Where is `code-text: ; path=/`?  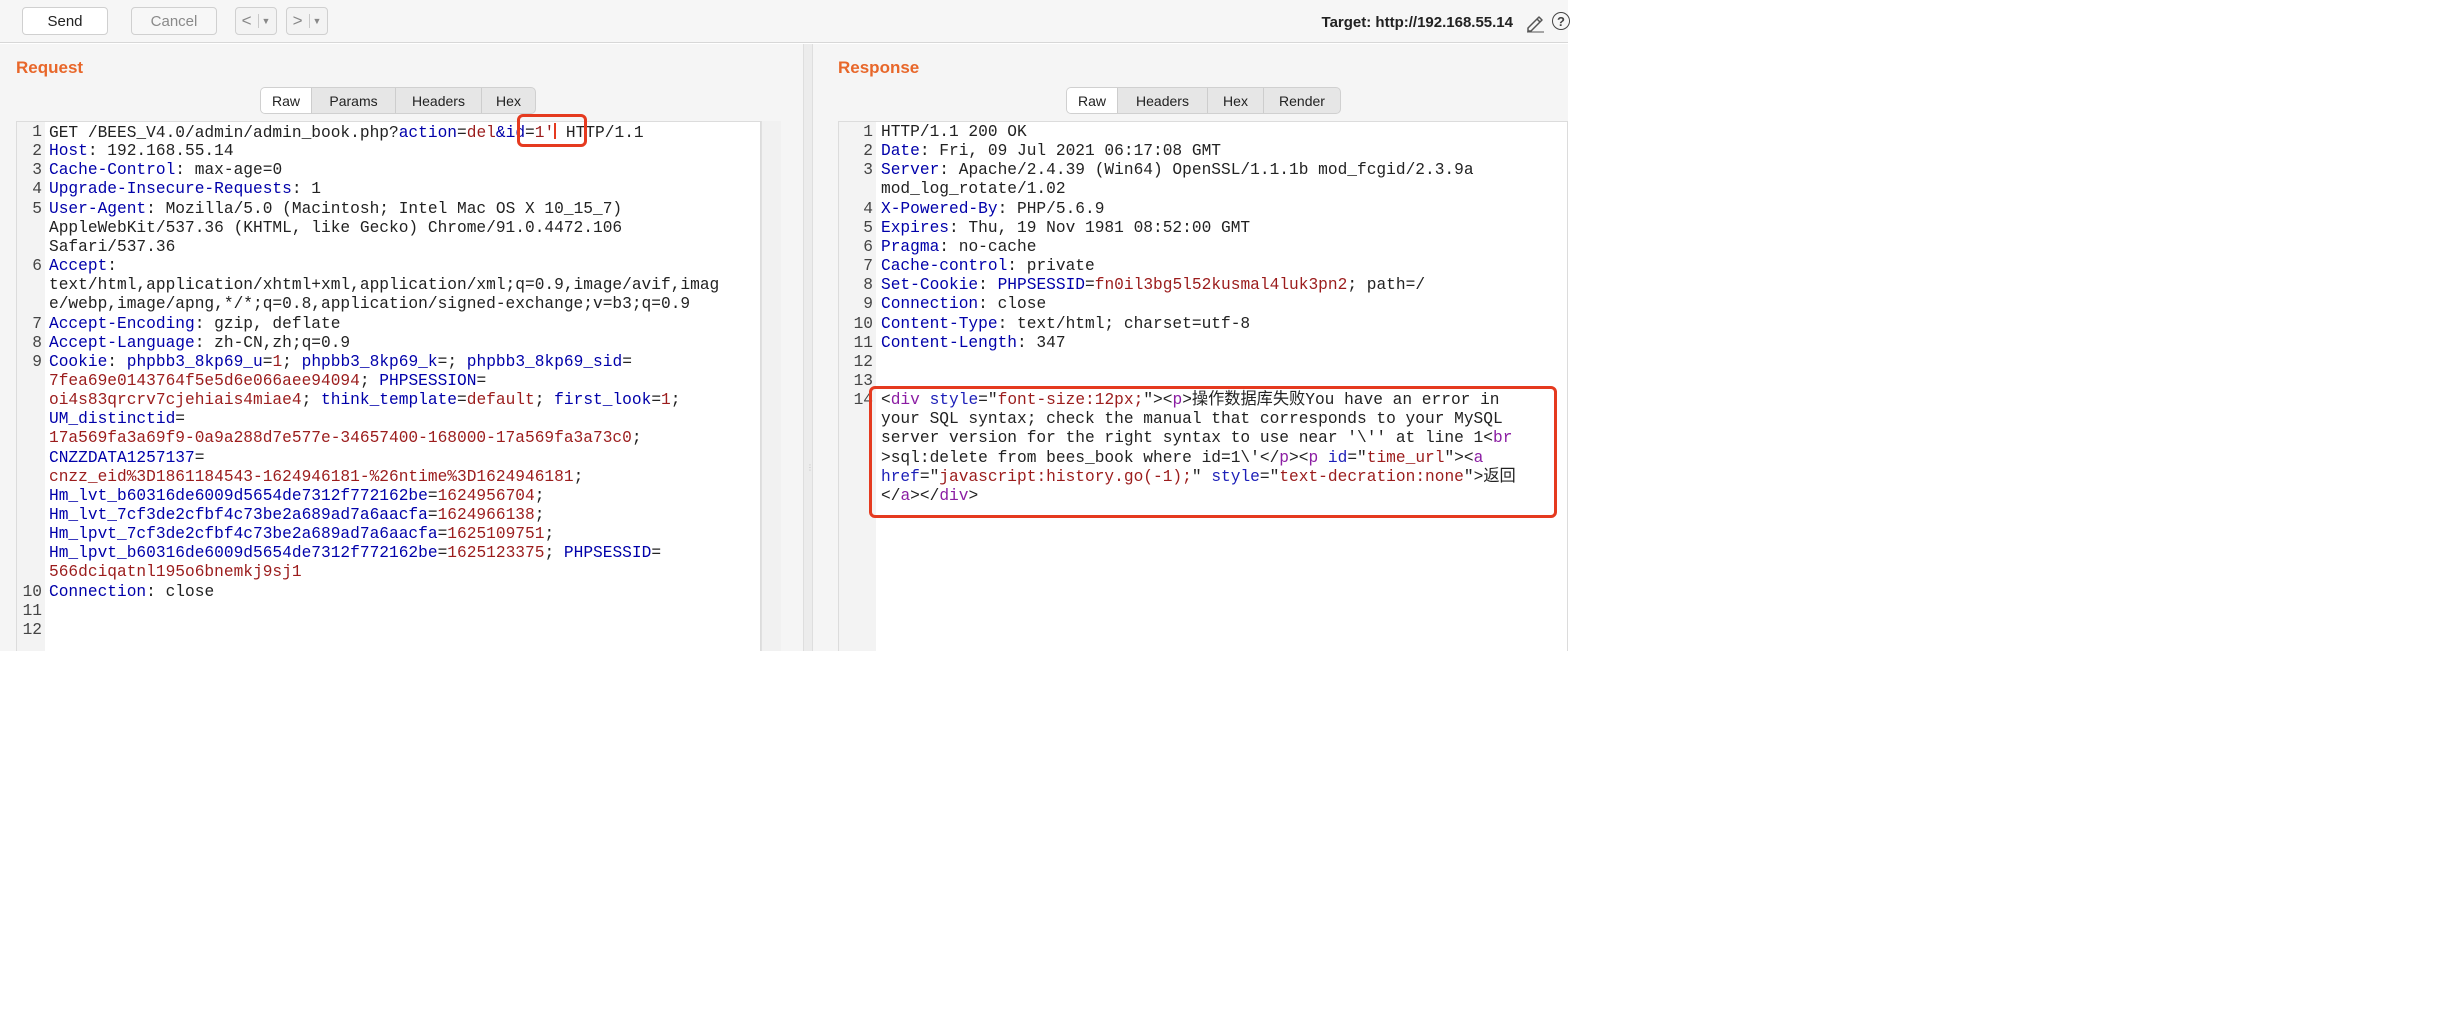
code-text: ; path=/ is located at coordinates (1386, 285).